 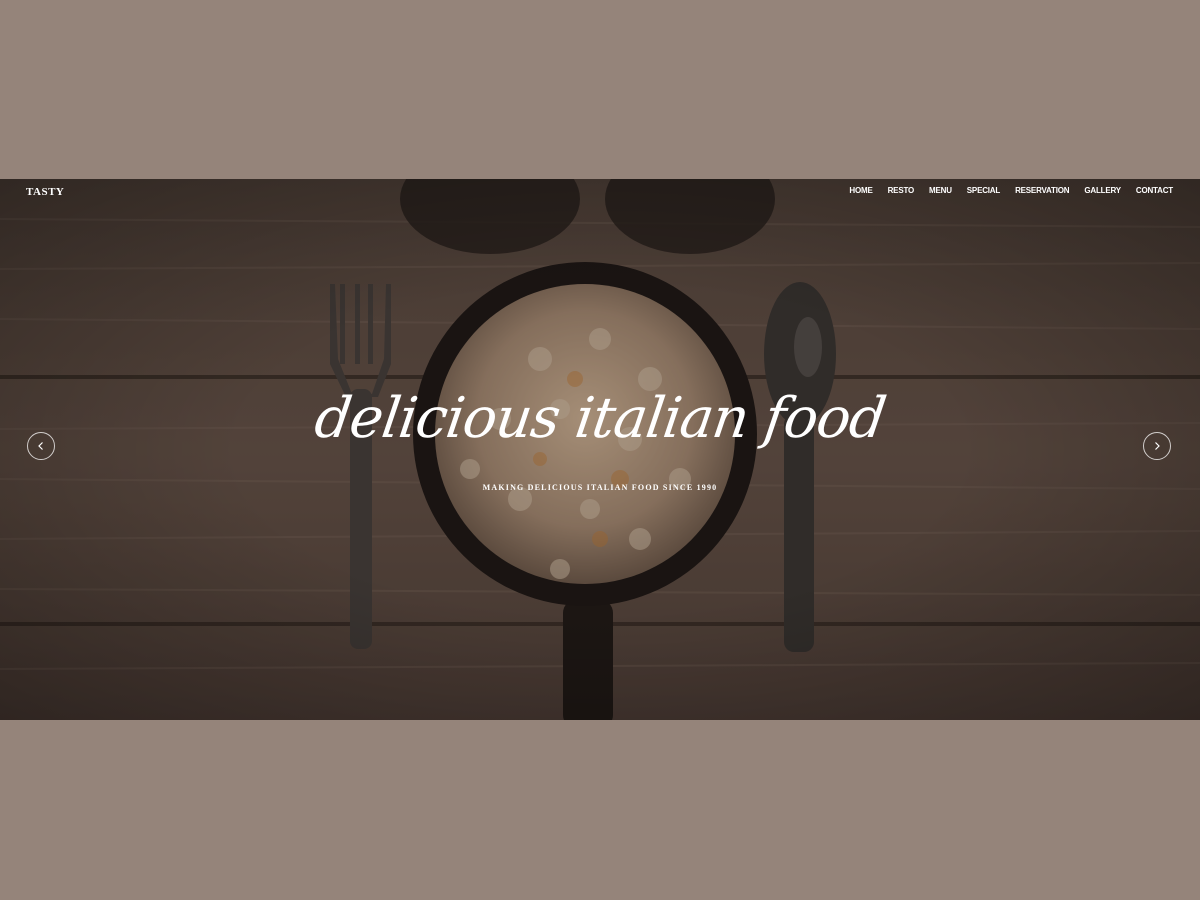 What do you see at coordinates (1102, 190) in the screenshot?
I see `nav-item-gallery: GALLERY` at bounding box center [1102, 190].